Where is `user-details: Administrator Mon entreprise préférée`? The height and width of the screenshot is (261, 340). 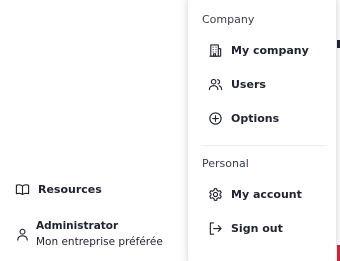
user-details: Administrator Mon entreprise préférée is located at coordinates (99, 234).